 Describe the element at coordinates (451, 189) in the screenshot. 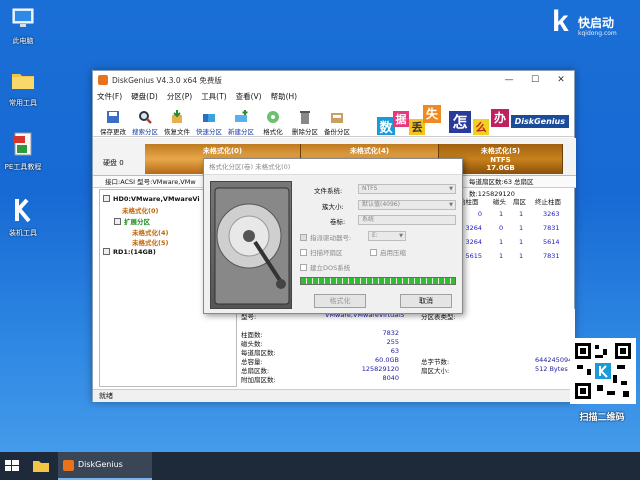

I see `chevron-down-icon: ▼` at that location.